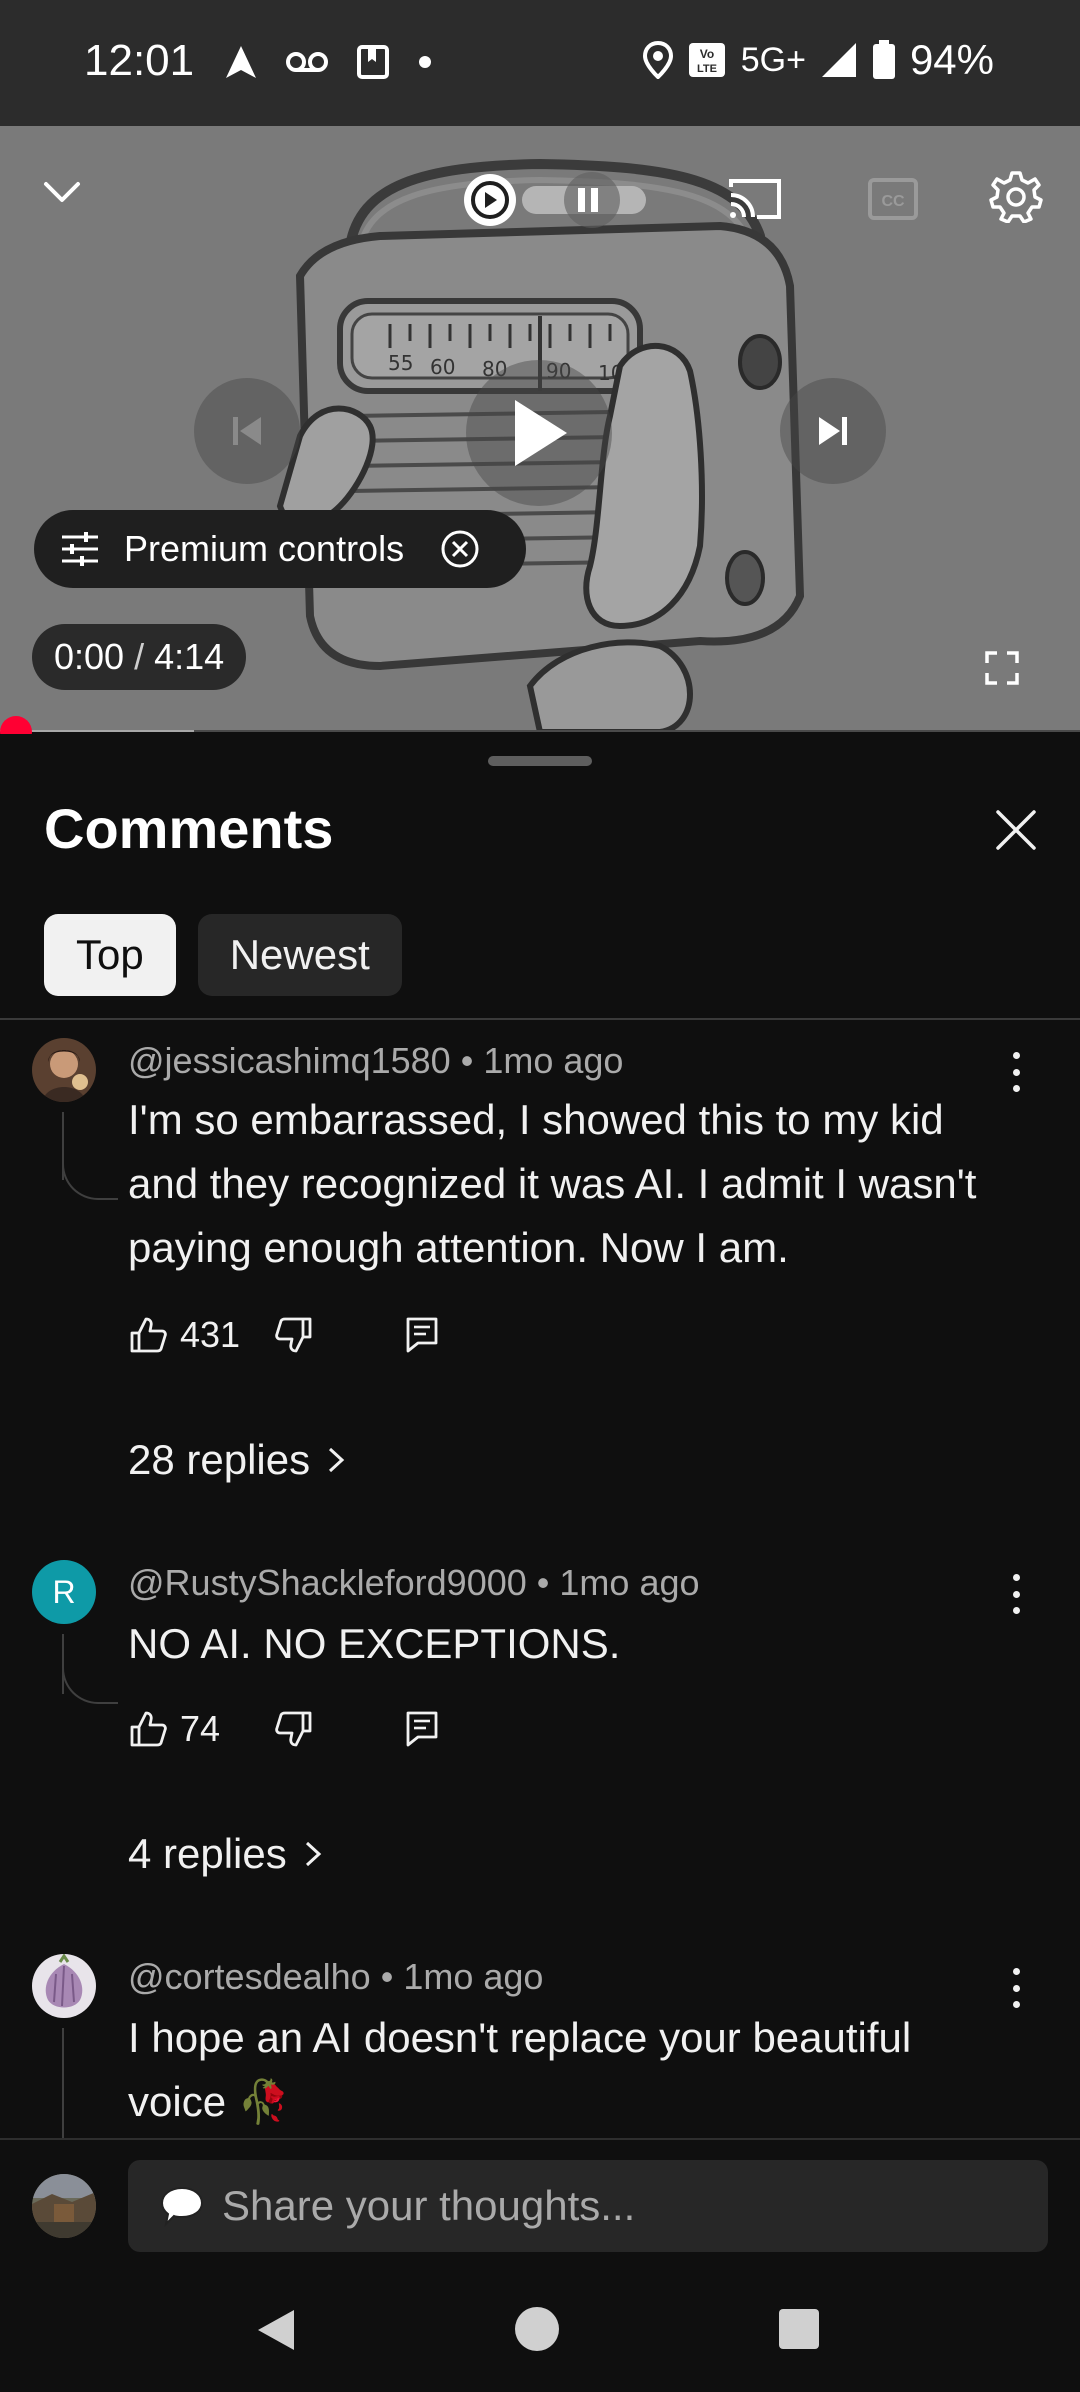 This screenshot has width=1080, height=2392. I want to click on drag-handle, so click(540, 761).